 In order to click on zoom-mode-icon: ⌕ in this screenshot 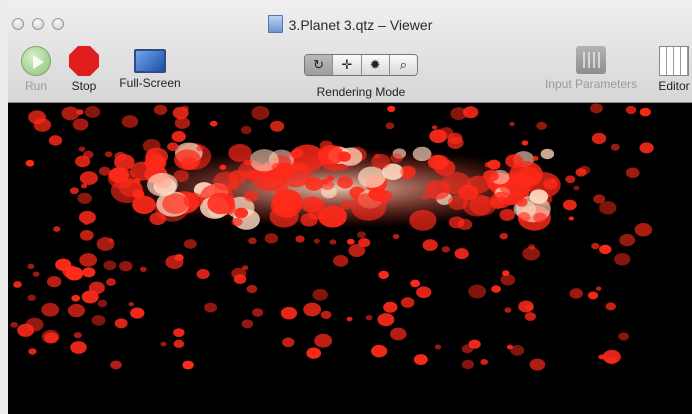, I will do `click(402, 65)`.